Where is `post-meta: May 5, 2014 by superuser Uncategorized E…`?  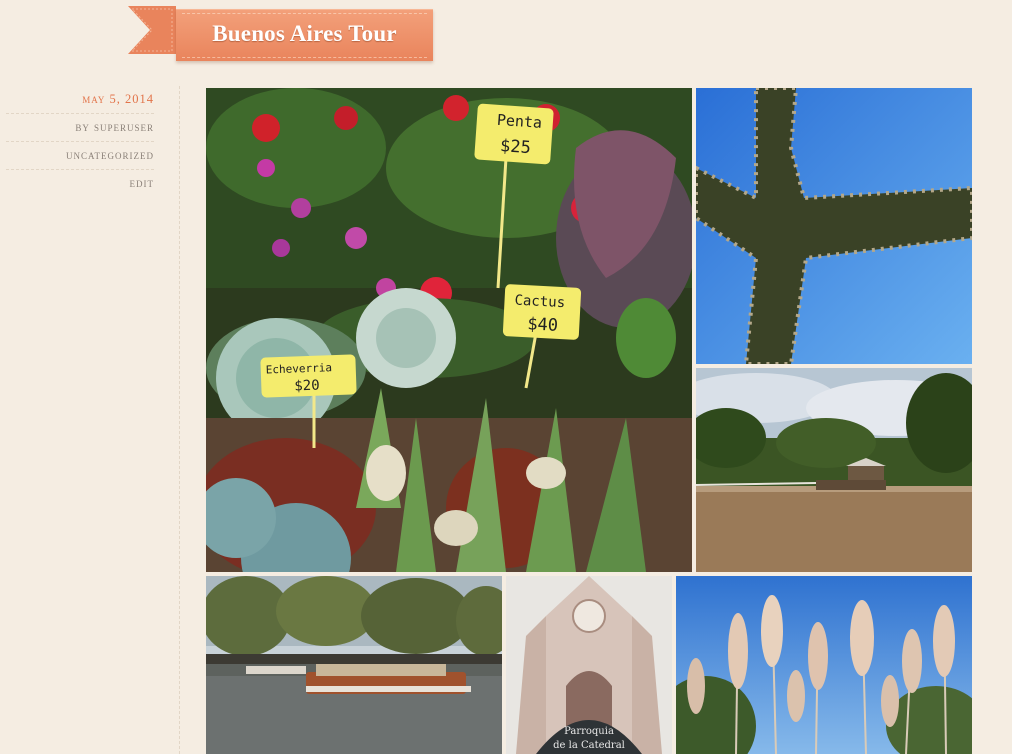
post-meta: May 5, 2014 by superuser Uncategorized E… is located at coordinates (80, 141).